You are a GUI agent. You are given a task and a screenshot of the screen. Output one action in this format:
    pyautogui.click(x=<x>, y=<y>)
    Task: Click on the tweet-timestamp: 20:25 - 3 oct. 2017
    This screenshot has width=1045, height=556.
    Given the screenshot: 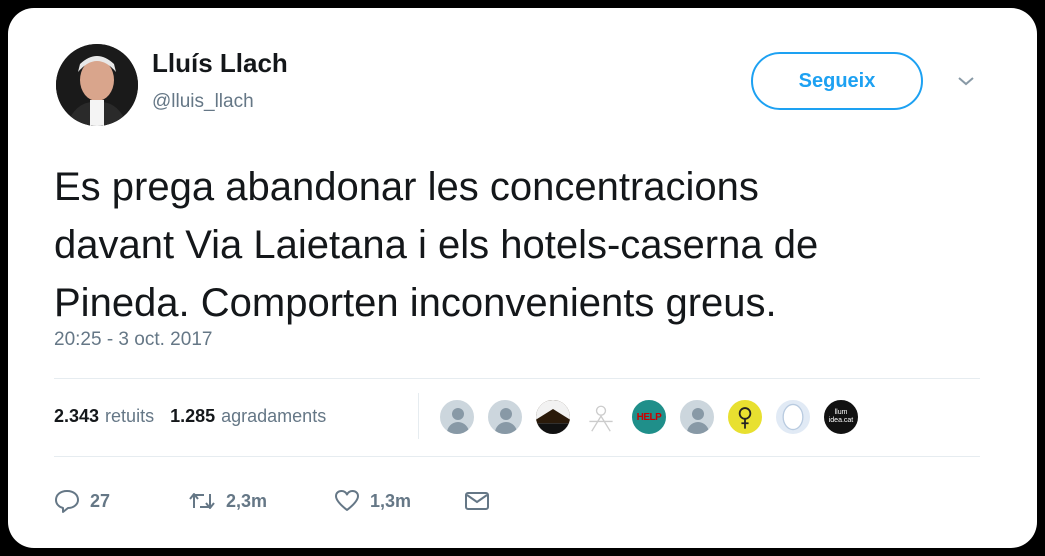 What is the action you would take?
    pyautogui.click(x=133, y=340)
    